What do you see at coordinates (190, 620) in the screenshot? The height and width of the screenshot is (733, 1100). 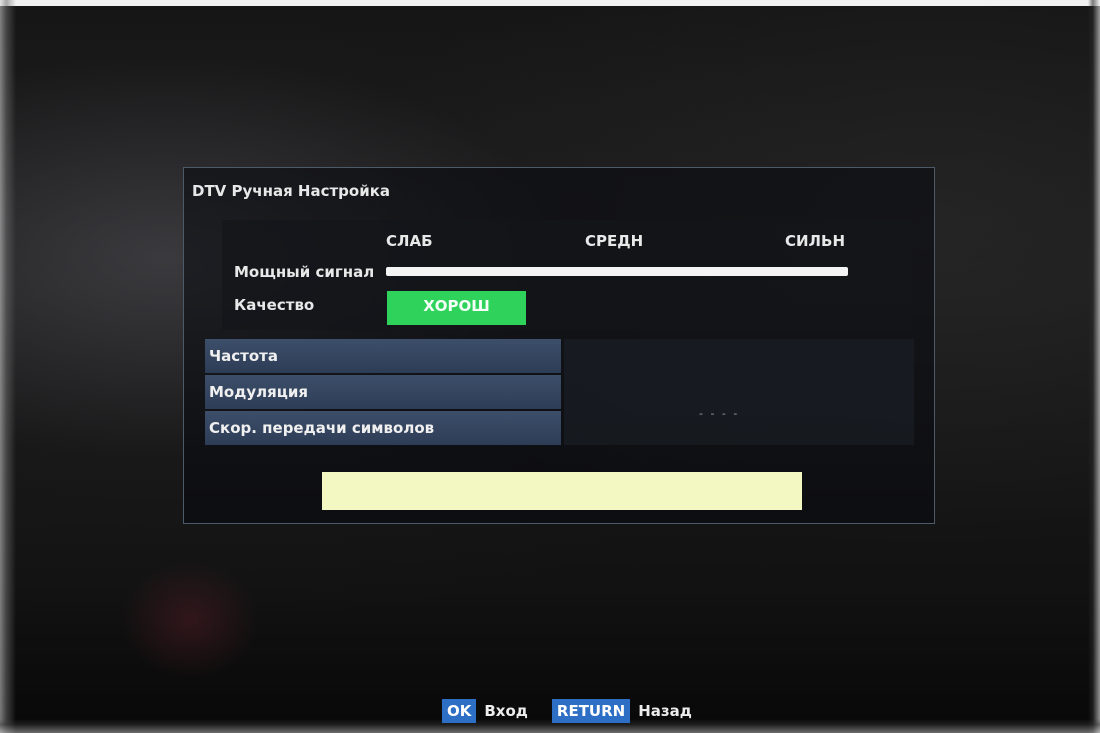 I see `screen-reflection` at bounding box center [190, 620].